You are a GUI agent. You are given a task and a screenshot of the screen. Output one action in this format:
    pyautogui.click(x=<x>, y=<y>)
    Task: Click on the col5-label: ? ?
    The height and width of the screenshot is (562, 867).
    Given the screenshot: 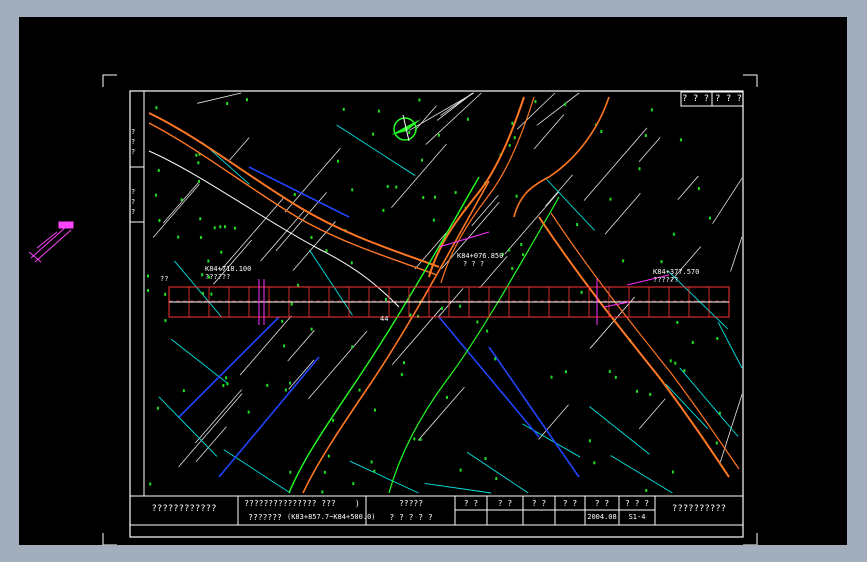 What is the action you would take?
    pyautogui.click(x=602, y=503)
    